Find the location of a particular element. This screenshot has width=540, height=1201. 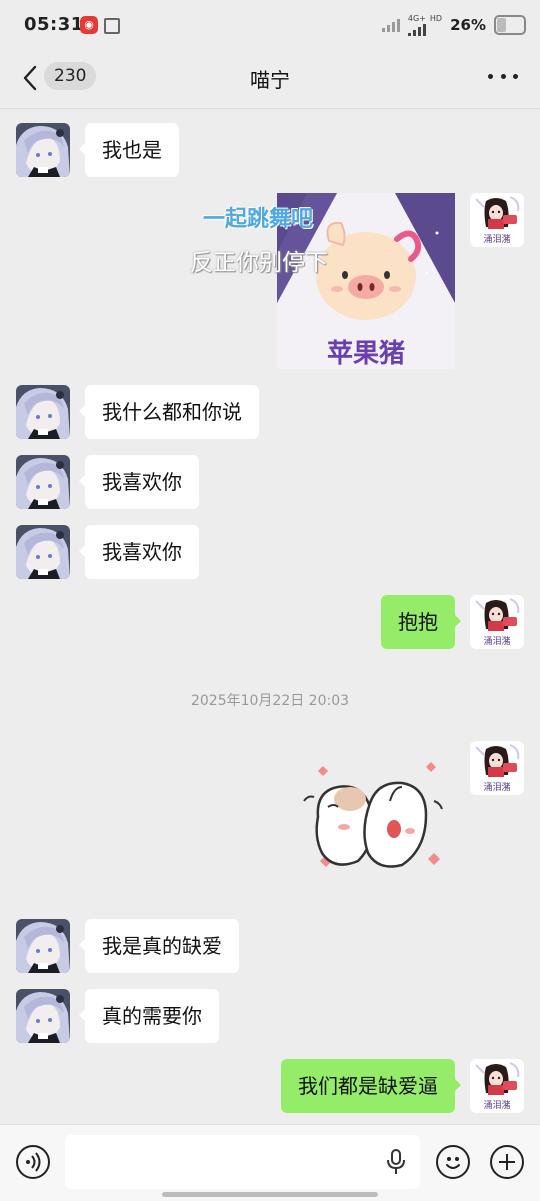

hug-sticker is located at coordinates (374, 818).